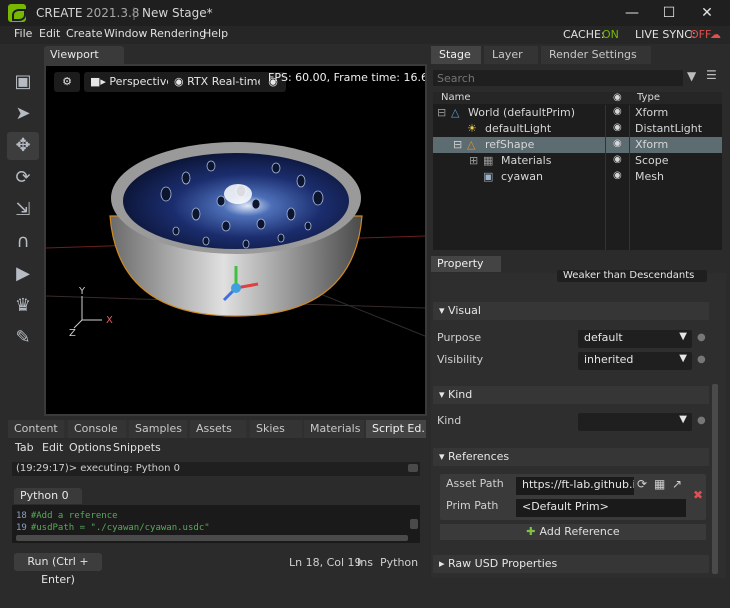 This screenshot has height=608, width=730. I want to click on select-arrow-icon: ➤, so click(23, 114).